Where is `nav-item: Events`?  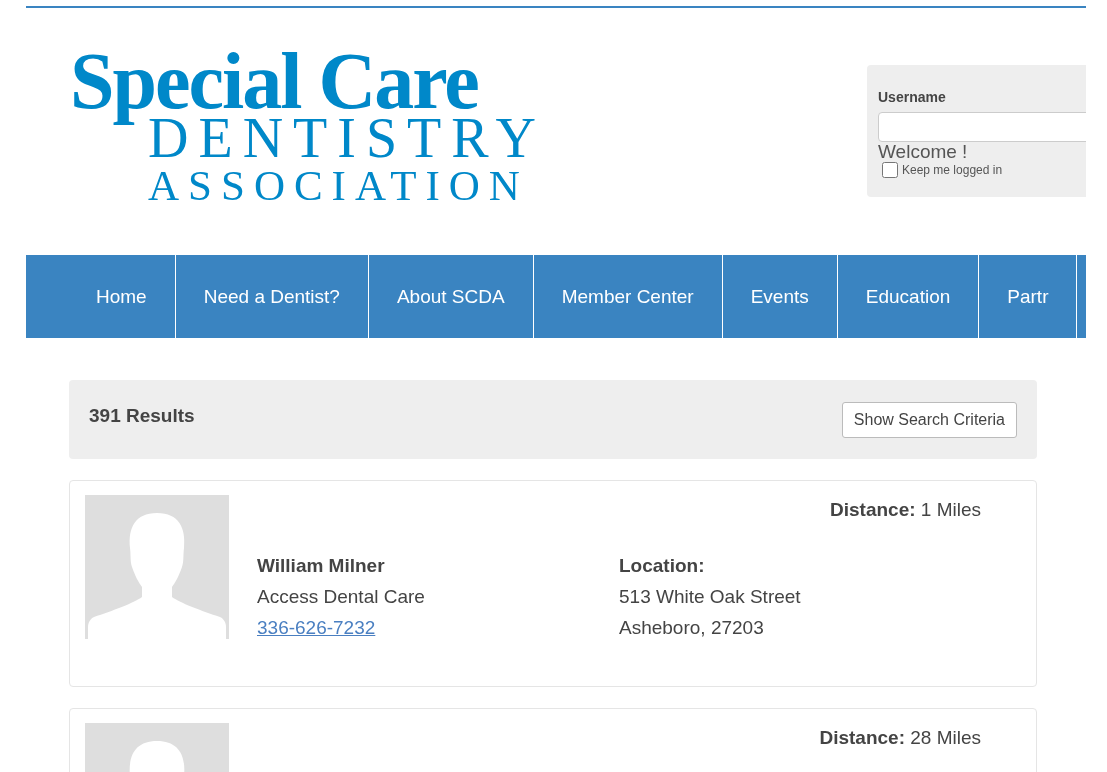
nav-item: Events is located at coordinates (780, 296).